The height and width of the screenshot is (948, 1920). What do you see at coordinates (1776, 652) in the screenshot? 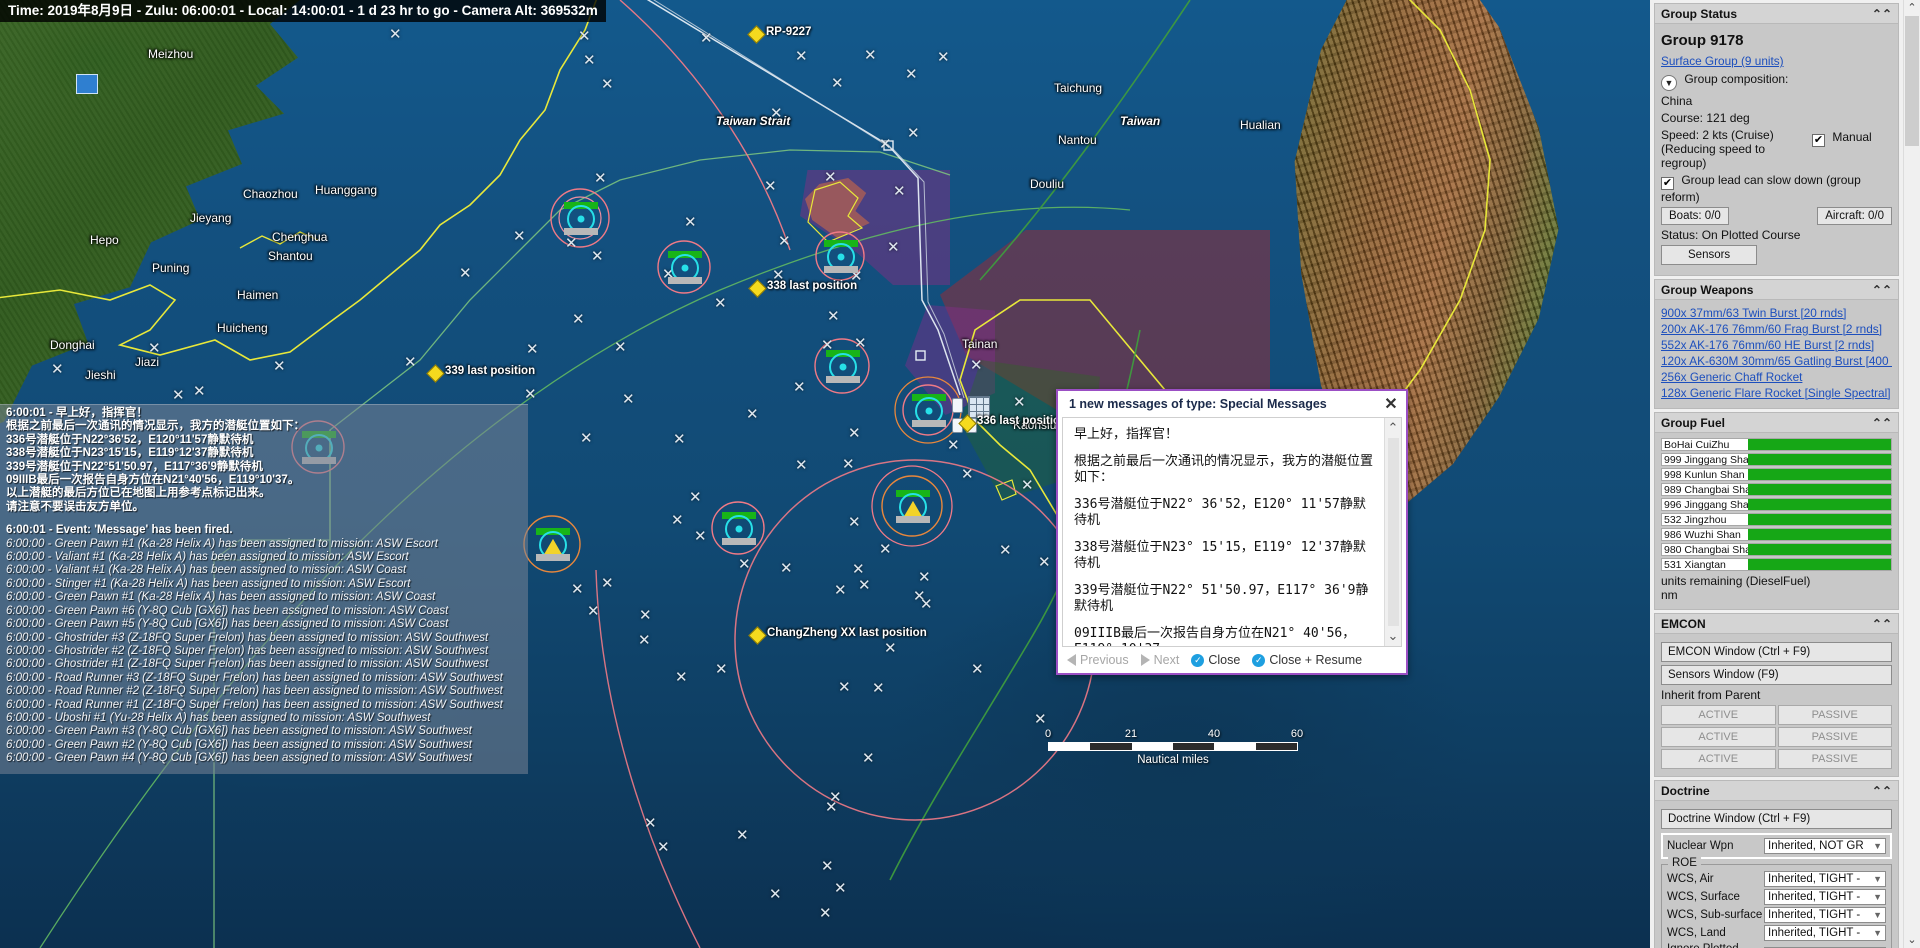
I see `emcon-window-button: EMCON Window (Ctrl + F9)` at bounding box center [1776, 652].